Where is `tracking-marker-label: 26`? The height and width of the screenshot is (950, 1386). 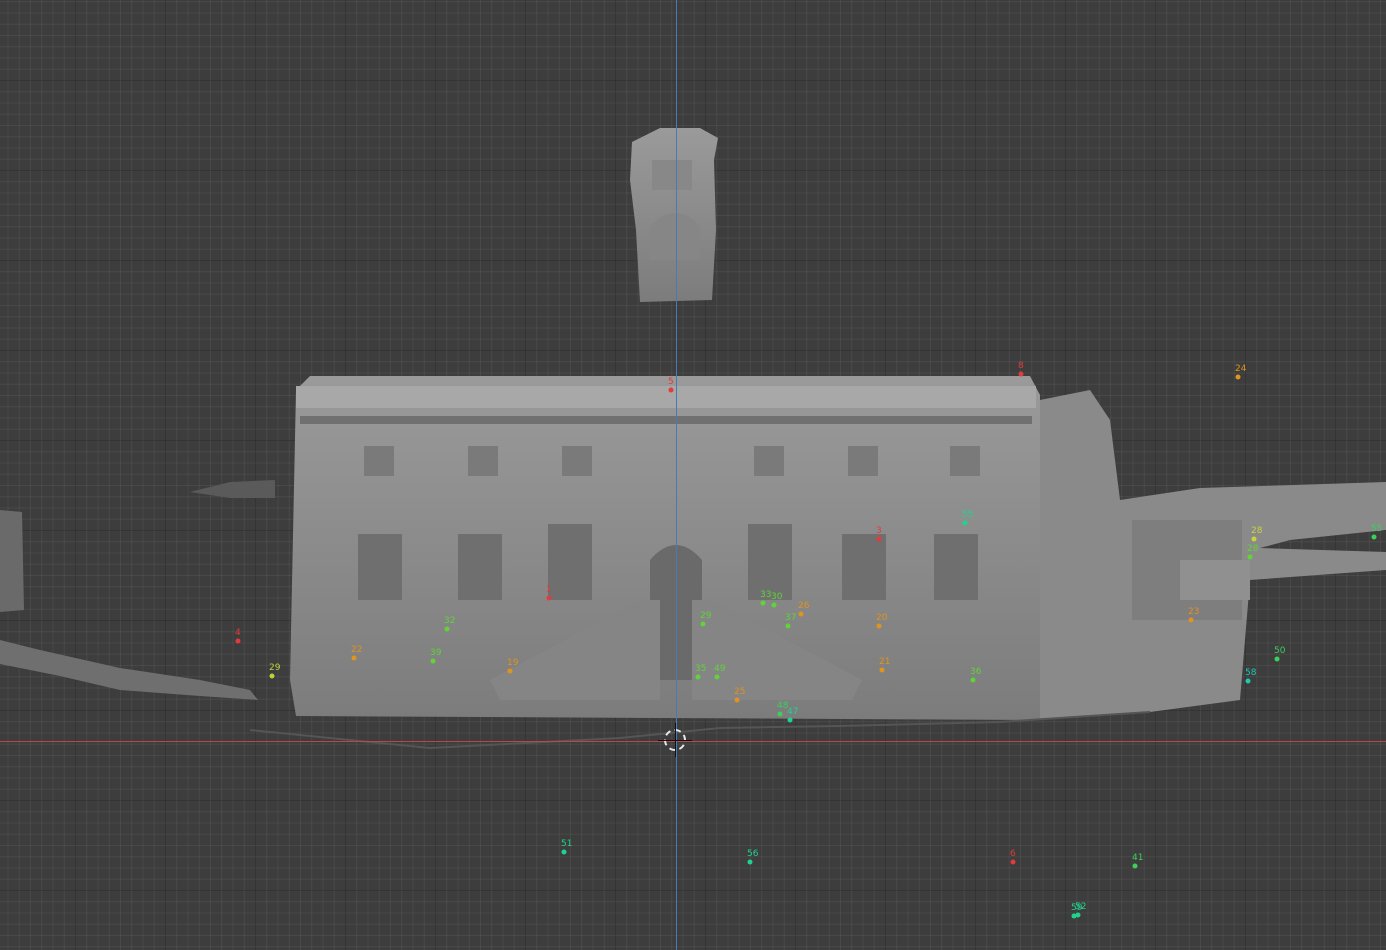
tracking-marker-label: 26 is located at coordinates (804, 606).